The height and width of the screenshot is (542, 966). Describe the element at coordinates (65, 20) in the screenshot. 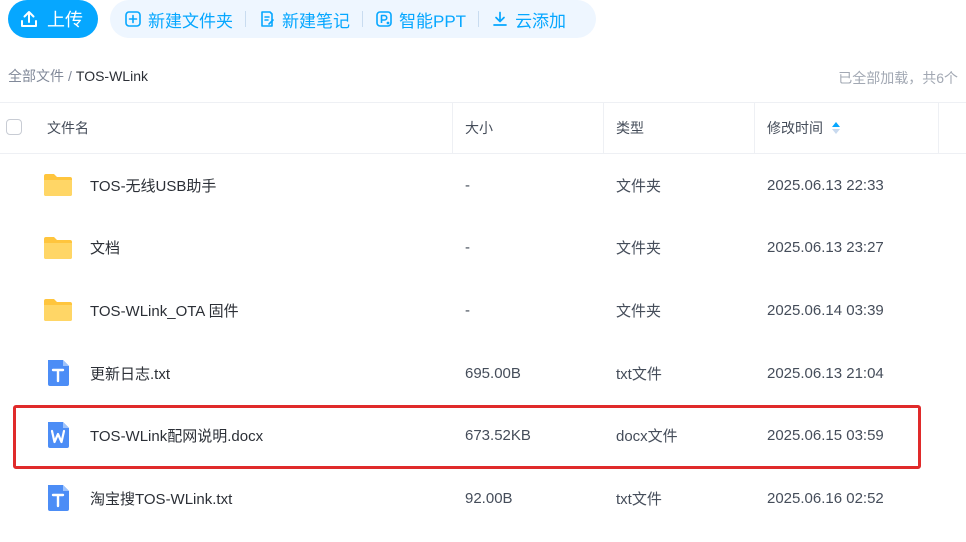

I see `upload-label: 上传` at that location.